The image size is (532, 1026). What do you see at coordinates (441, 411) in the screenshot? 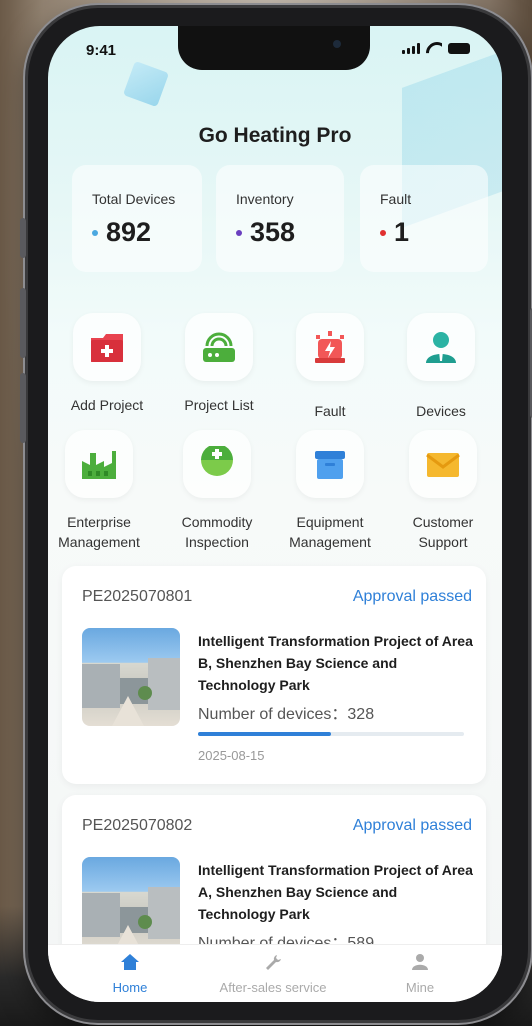
I see `menu-label: Devices` at bounding box center [441, 411].